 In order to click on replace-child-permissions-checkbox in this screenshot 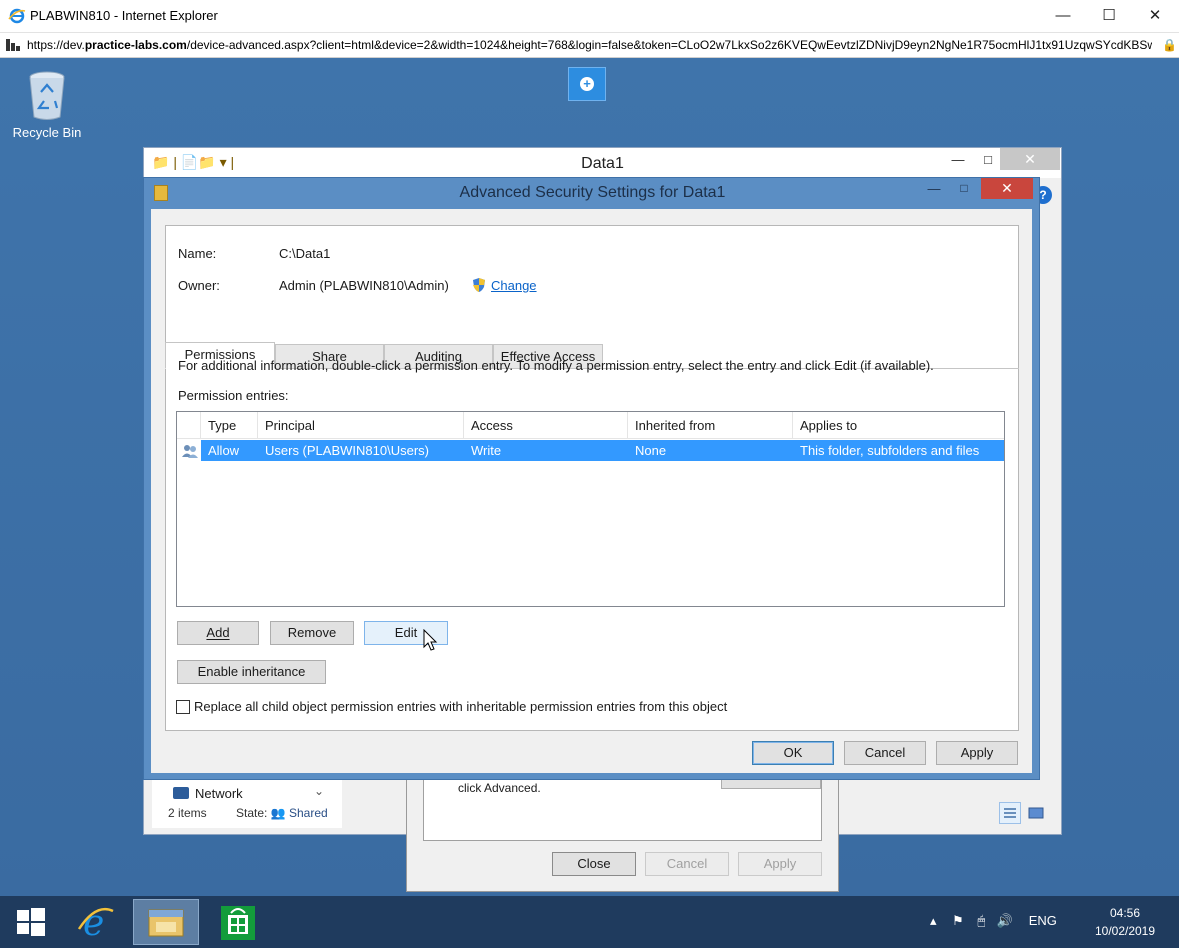, I will do `click(183, 707)`.